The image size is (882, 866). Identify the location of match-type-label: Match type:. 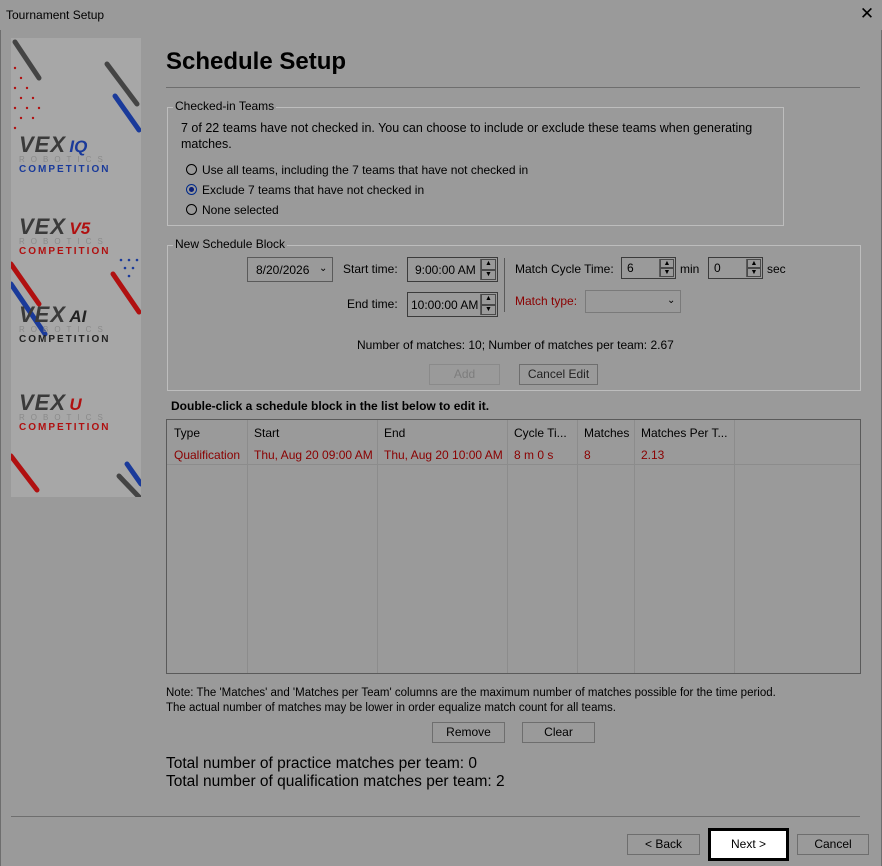
(546, 301).